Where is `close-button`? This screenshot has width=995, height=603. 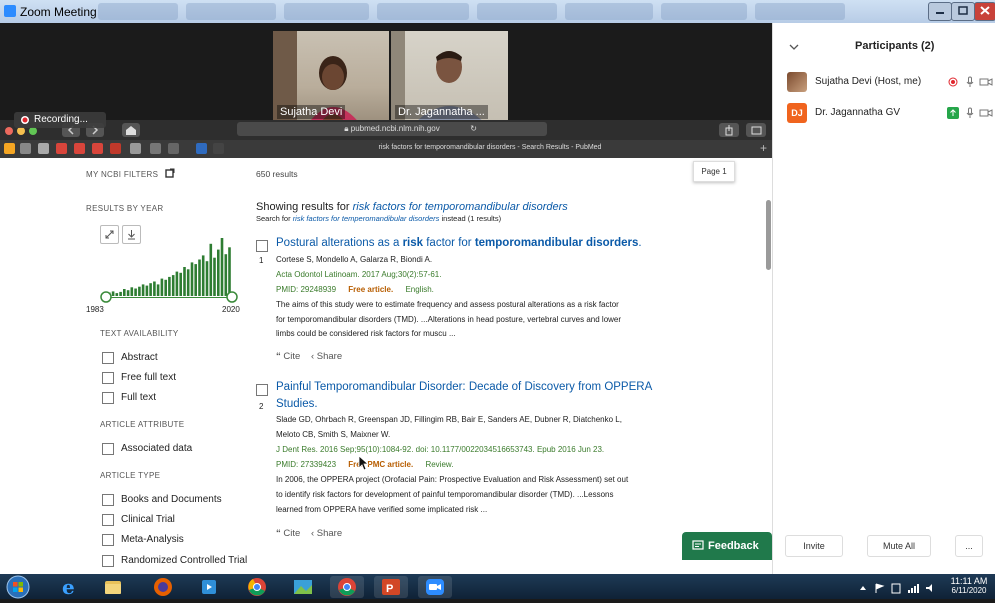
close-button is located at coordinates (984, 11).